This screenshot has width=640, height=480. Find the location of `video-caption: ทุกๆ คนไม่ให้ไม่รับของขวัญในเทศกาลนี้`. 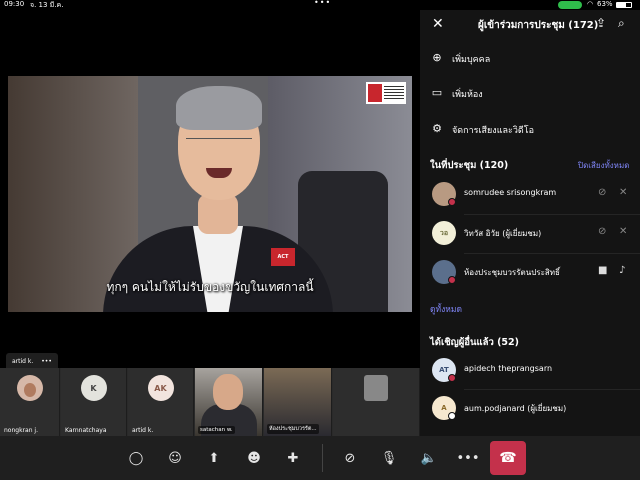

video-caption: ทุกๆ คนไม่ให้ไม่รับของขวัญในเทศกาลนี้ is located at coordinates (210, 287).